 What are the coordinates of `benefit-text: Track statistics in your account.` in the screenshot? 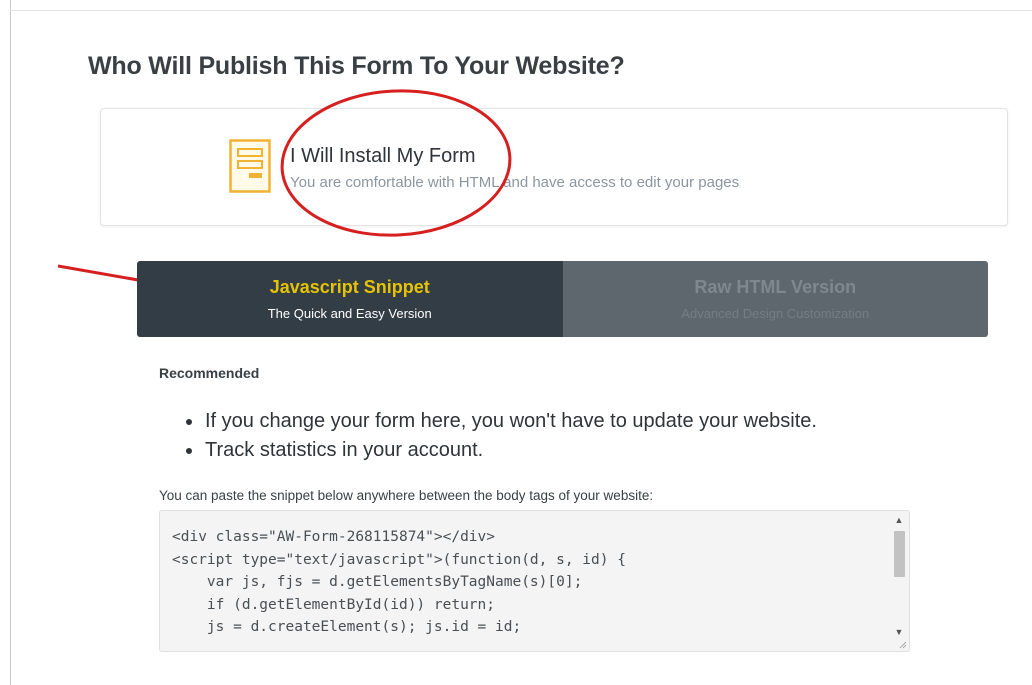 It's located at (344, 450).